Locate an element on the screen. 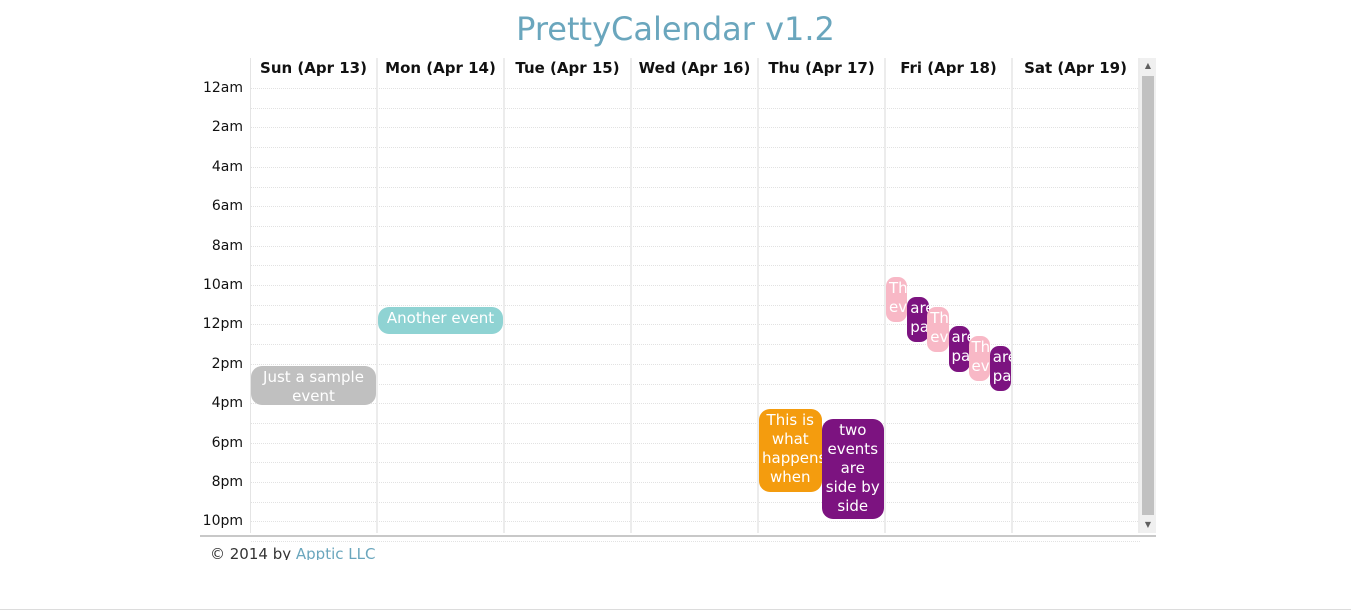 The height and width of the screenshot is (613, 1351). hour-label: 10pm is located at coordinates (222, 521).